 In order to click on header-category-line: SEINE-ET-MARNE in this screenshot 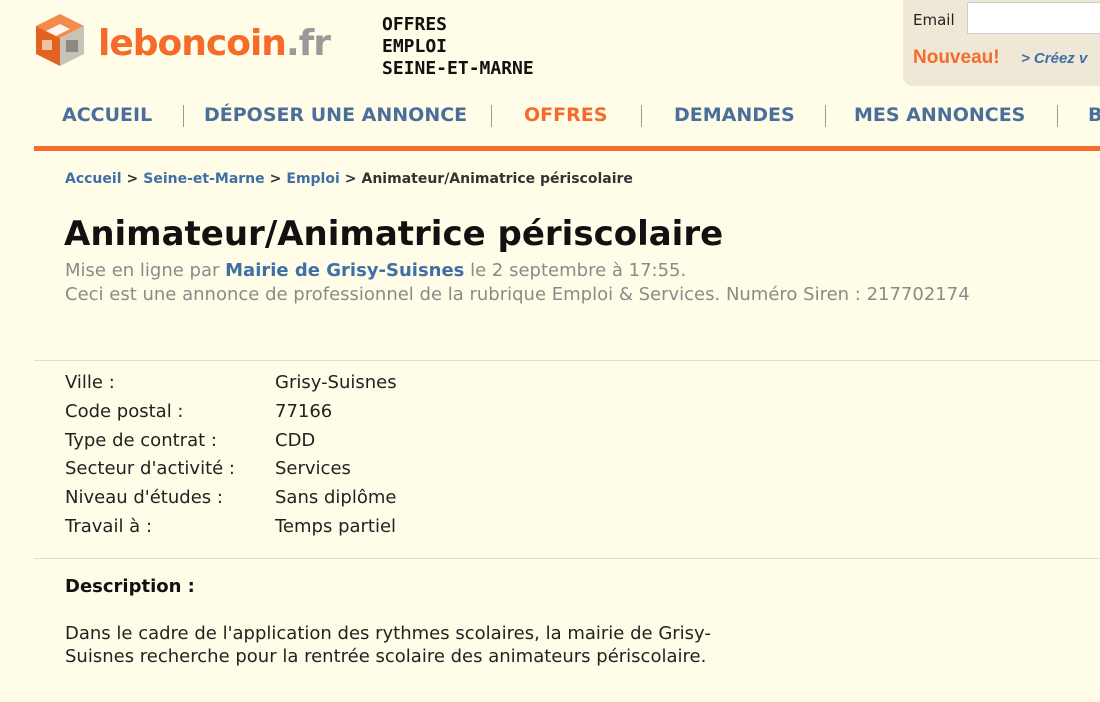, I will do `click(458, 68)`.